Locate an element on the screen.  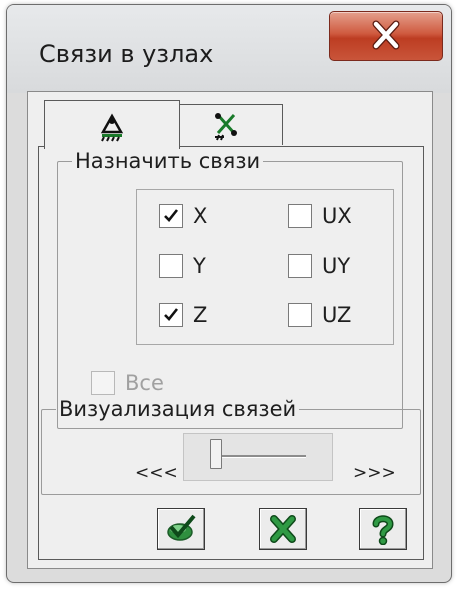
checkbox-x-box is located at coordinates (171, 216).